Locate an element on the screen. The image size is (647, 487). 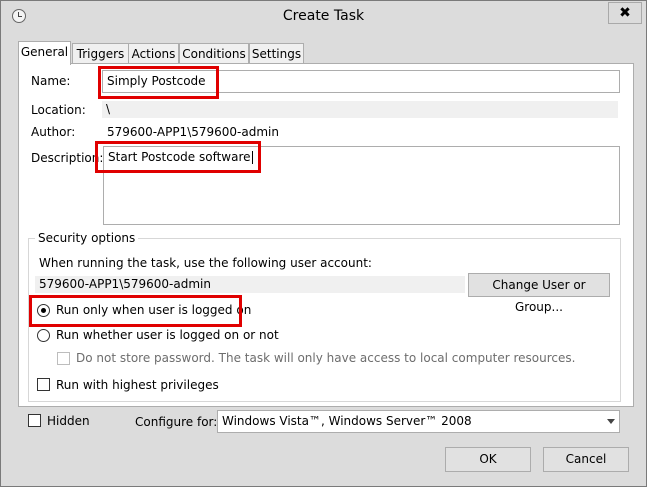
hidden-label: Hidden is located at coordinates (68, 421).